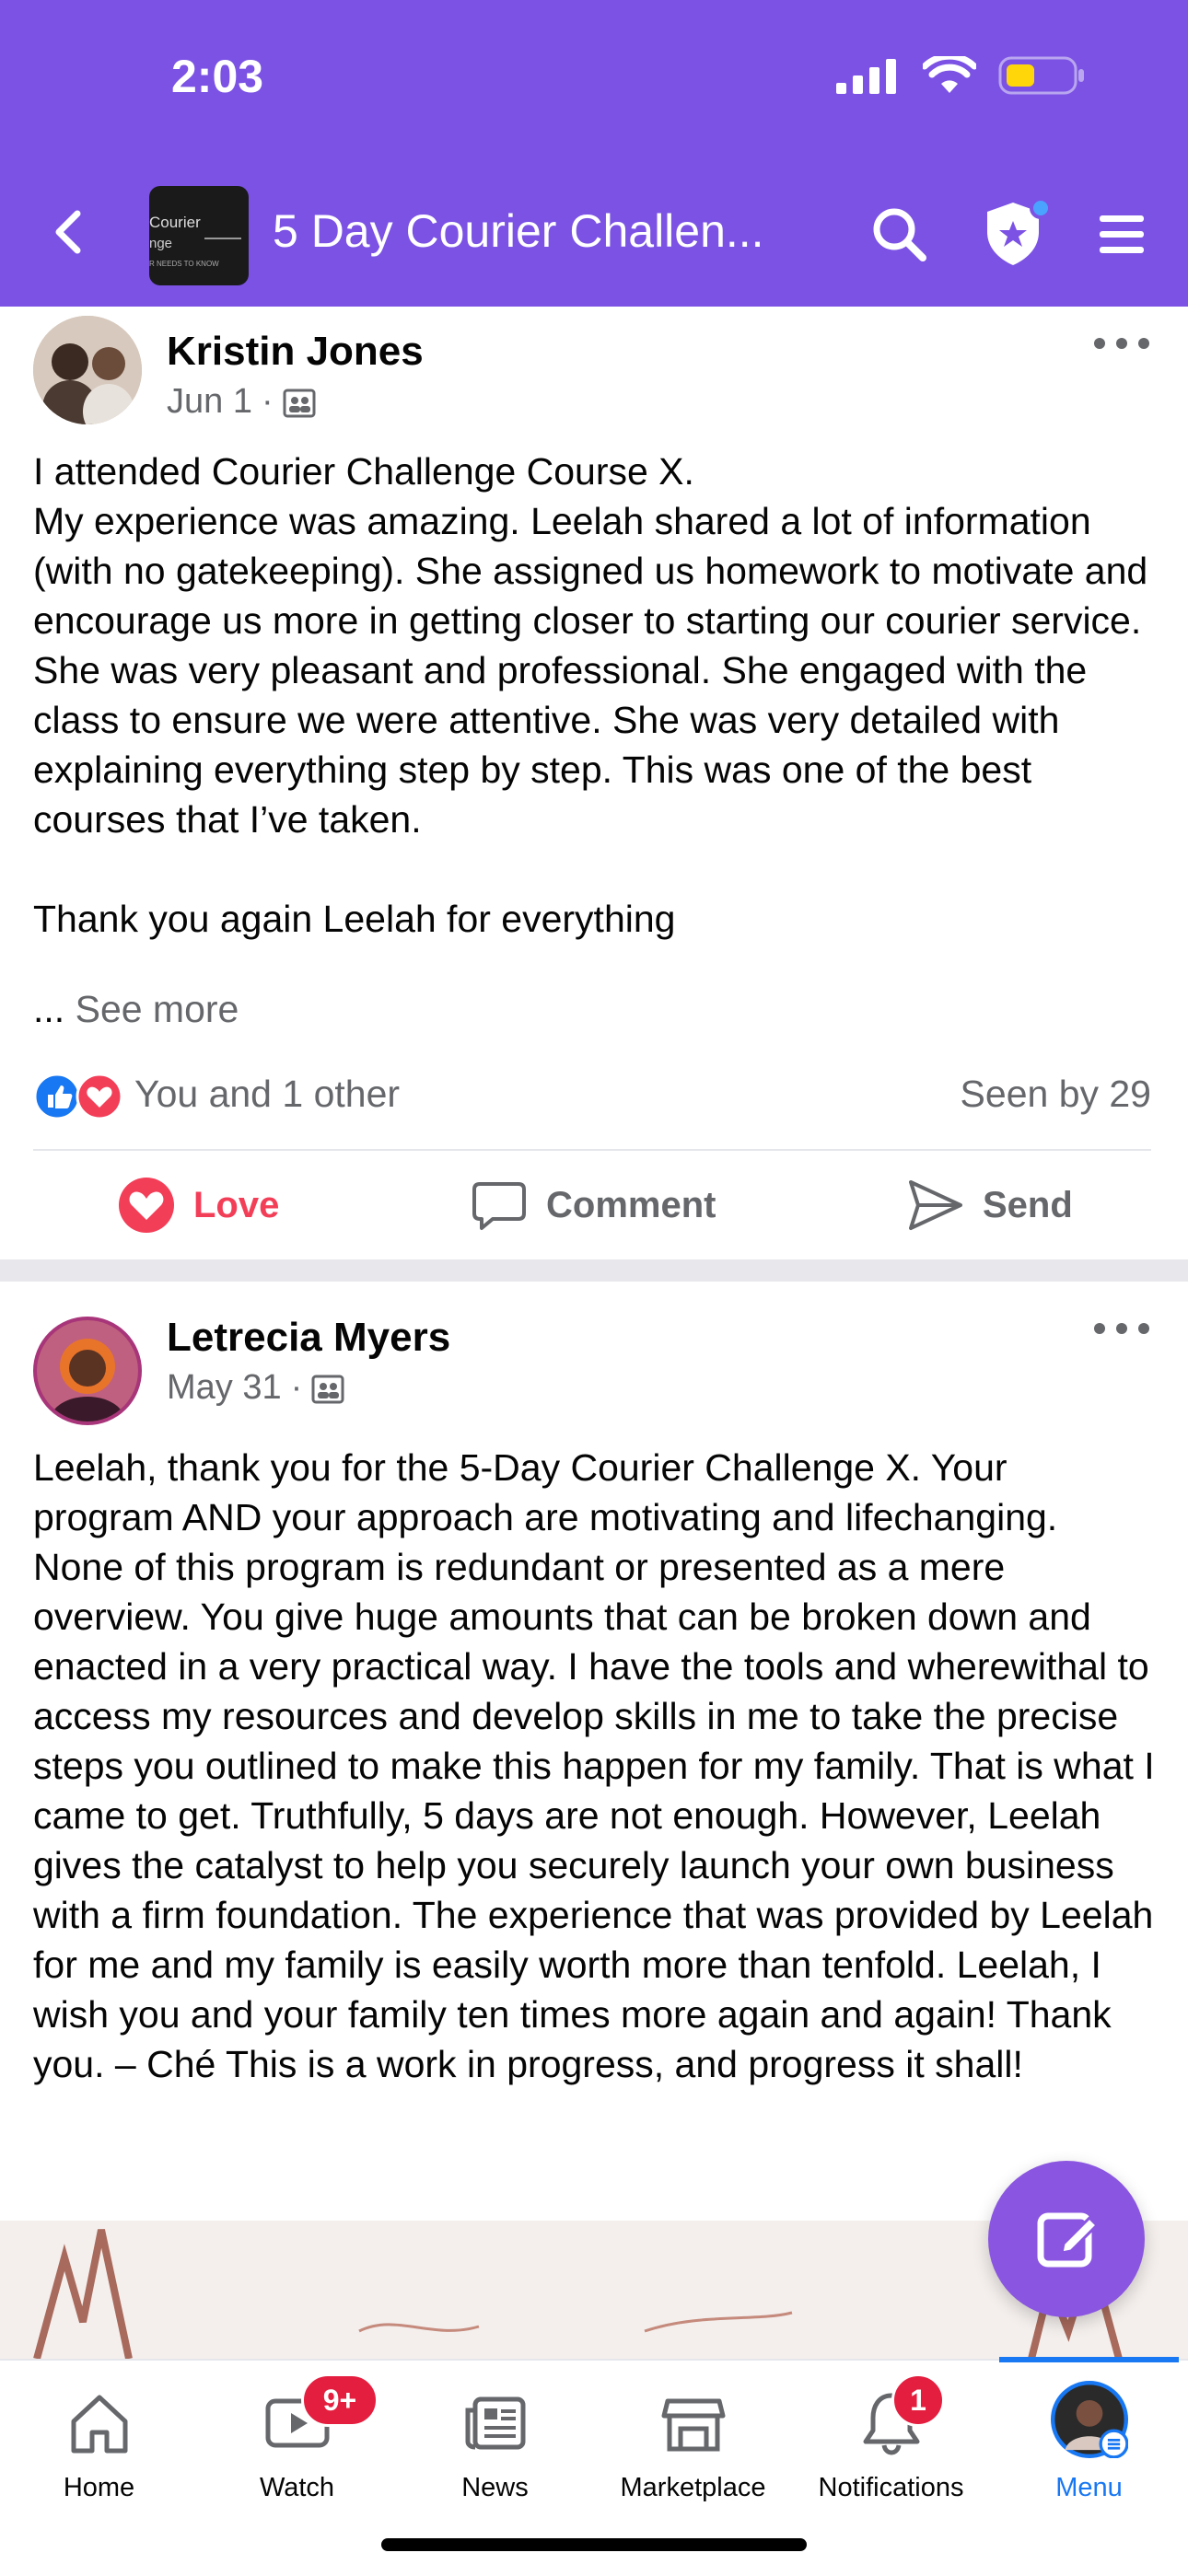 The height and width of the screenshot is (2576, 1188). Describe the element at coordinates (495, 2487) in the screenshot. I see `tab-label: News` at that location.